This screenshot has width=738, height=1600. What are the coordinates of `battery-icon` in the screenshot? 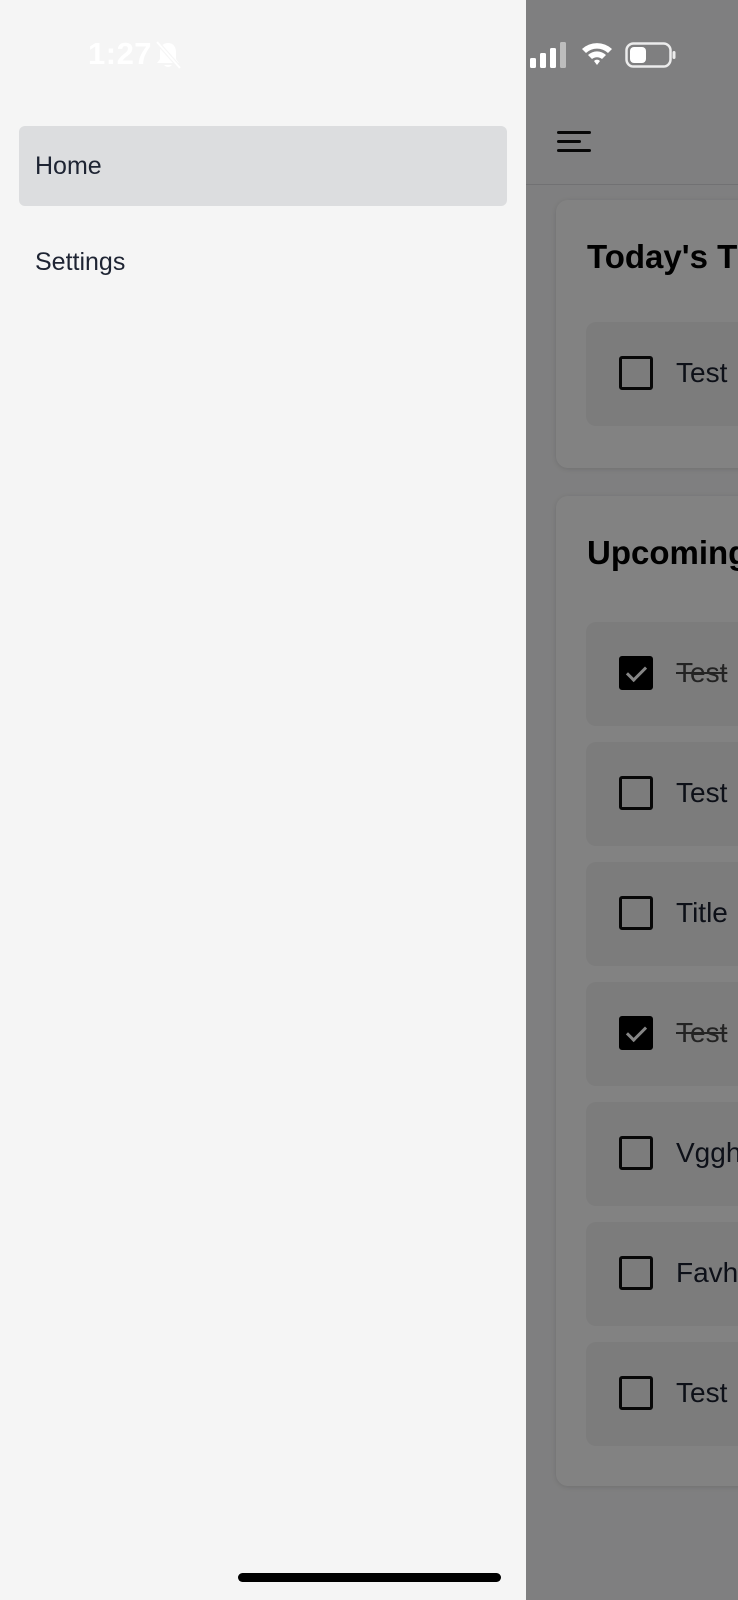 It's located at (650, 55).